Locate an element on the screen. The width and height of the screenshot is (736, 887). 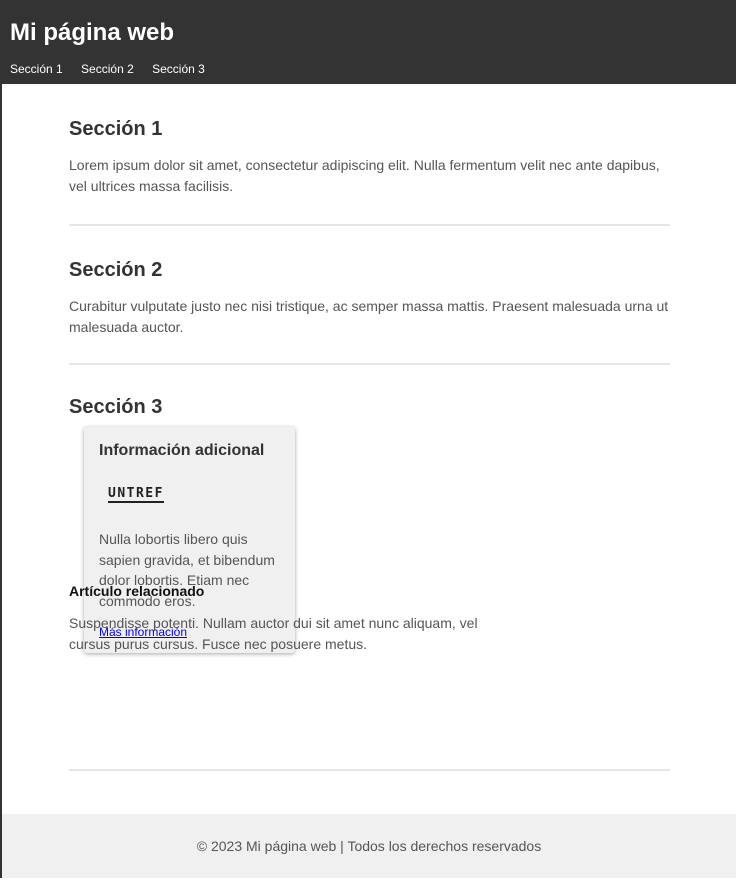
section-3-title: Sección 3 is located at coordinates (116, 407).